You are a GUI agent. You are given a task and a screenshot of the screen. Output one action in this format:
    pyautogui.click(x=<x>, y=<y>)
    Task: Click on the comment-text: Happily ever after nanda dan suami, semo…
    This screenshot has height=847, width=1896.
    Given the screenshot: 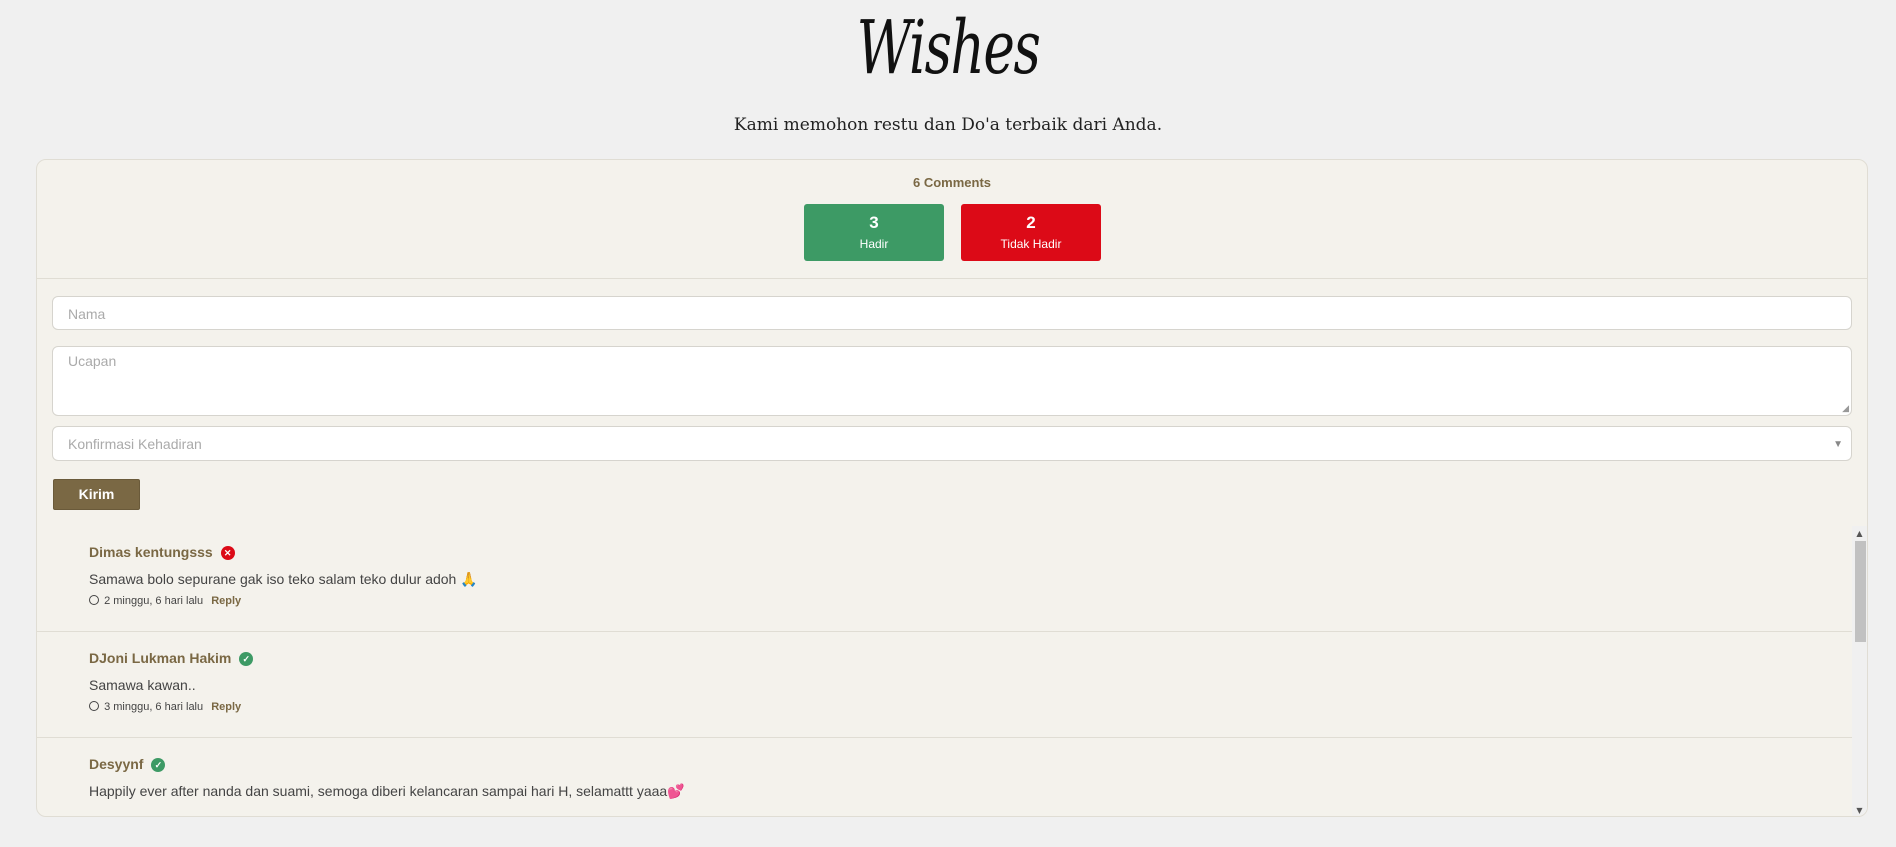 What is the action you would take?
    pyautogui.click(x=387, y=791)
    